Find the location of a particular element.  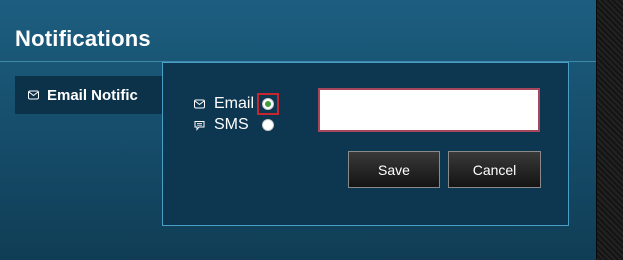

cancel-button: Cancel is located at coordinates (494, 169).